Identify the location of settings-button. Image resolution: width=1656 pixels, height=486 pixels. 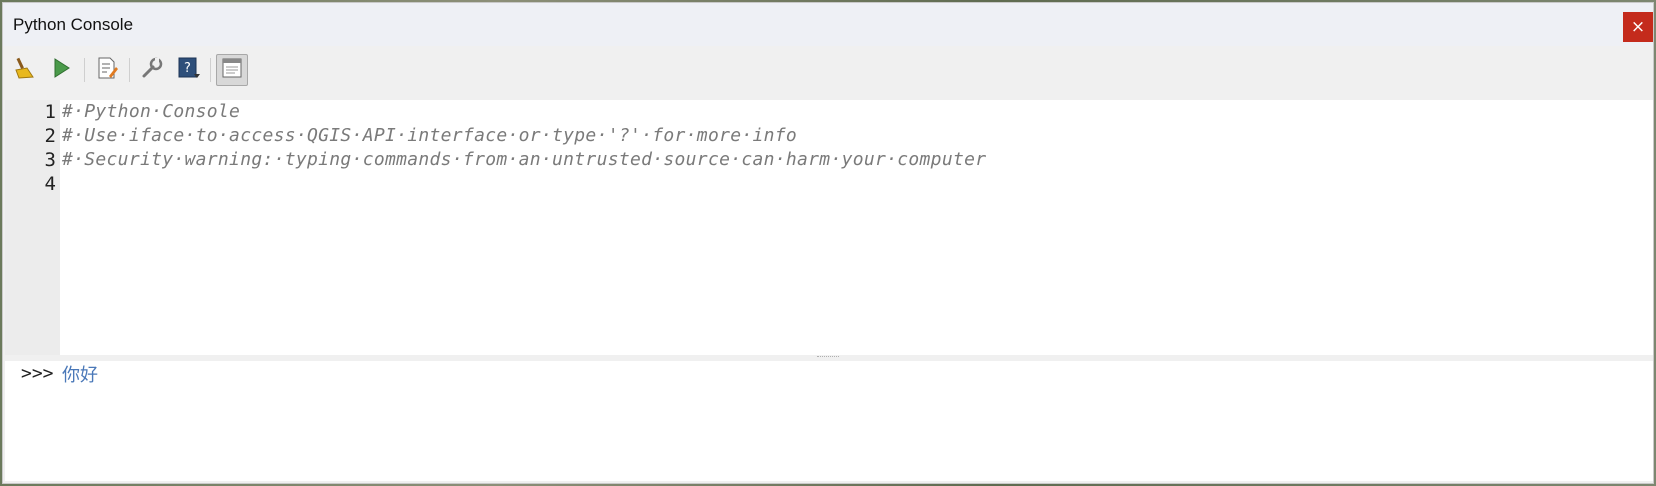
(152, 70).